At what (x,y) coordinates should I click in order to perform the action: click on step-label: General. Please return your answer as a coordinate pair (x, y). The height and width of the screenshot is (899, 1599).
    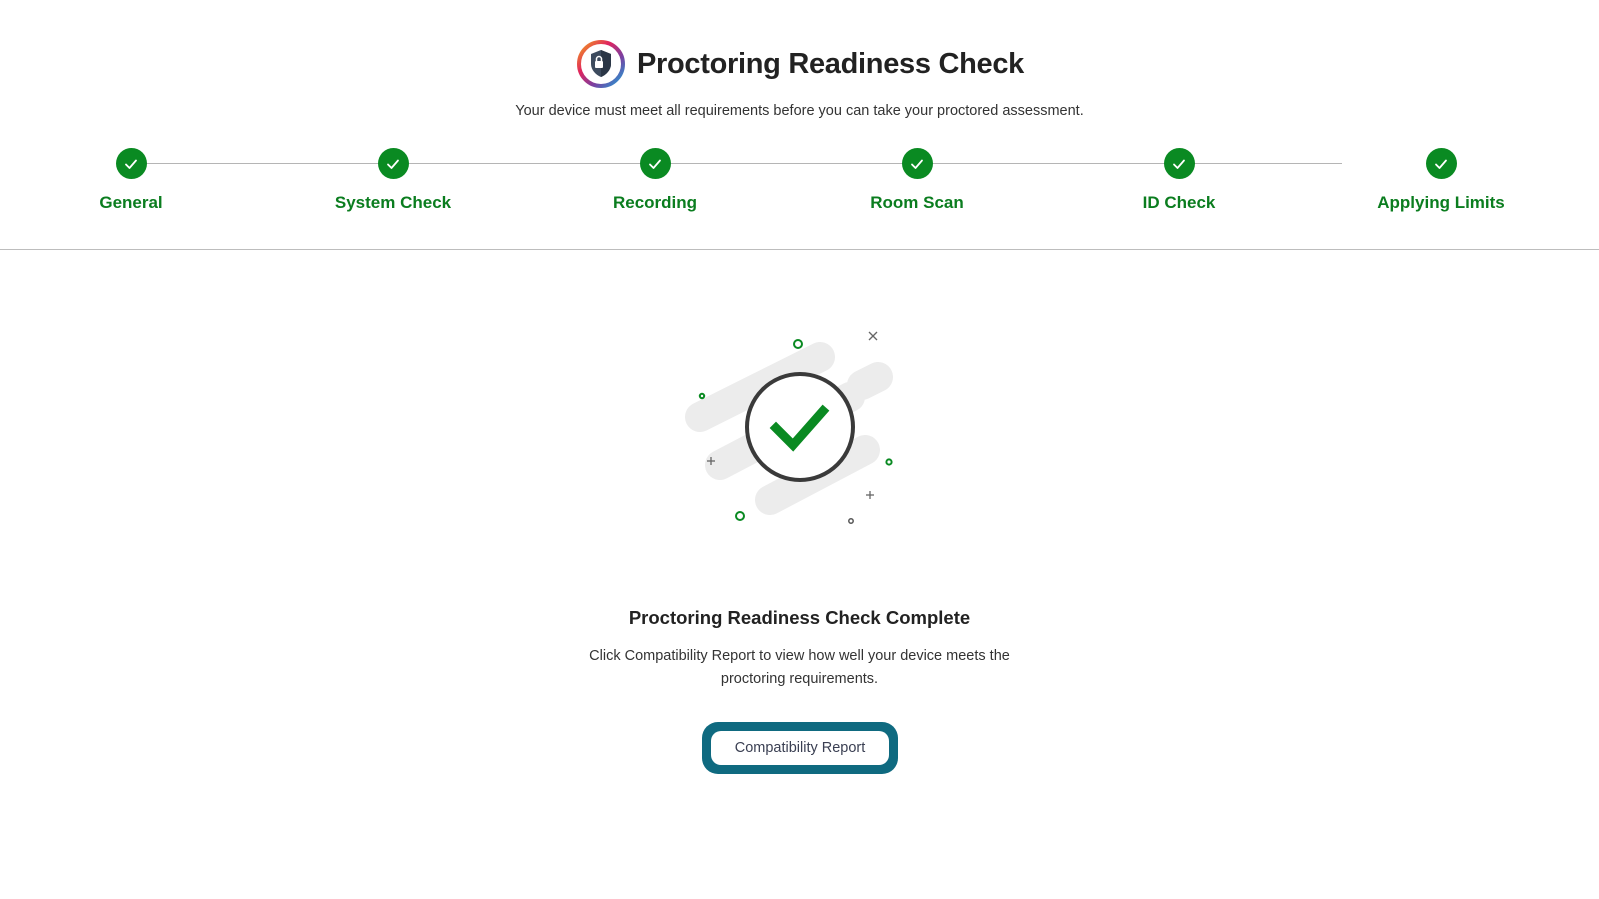
    Looking at the image, I should click on (131, 202).